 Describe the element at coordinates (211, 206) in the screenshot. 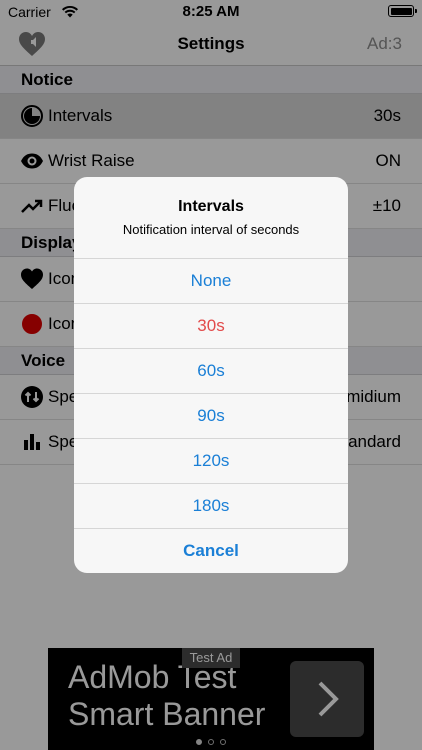

I see `dialog-title: Intervals` at that location.